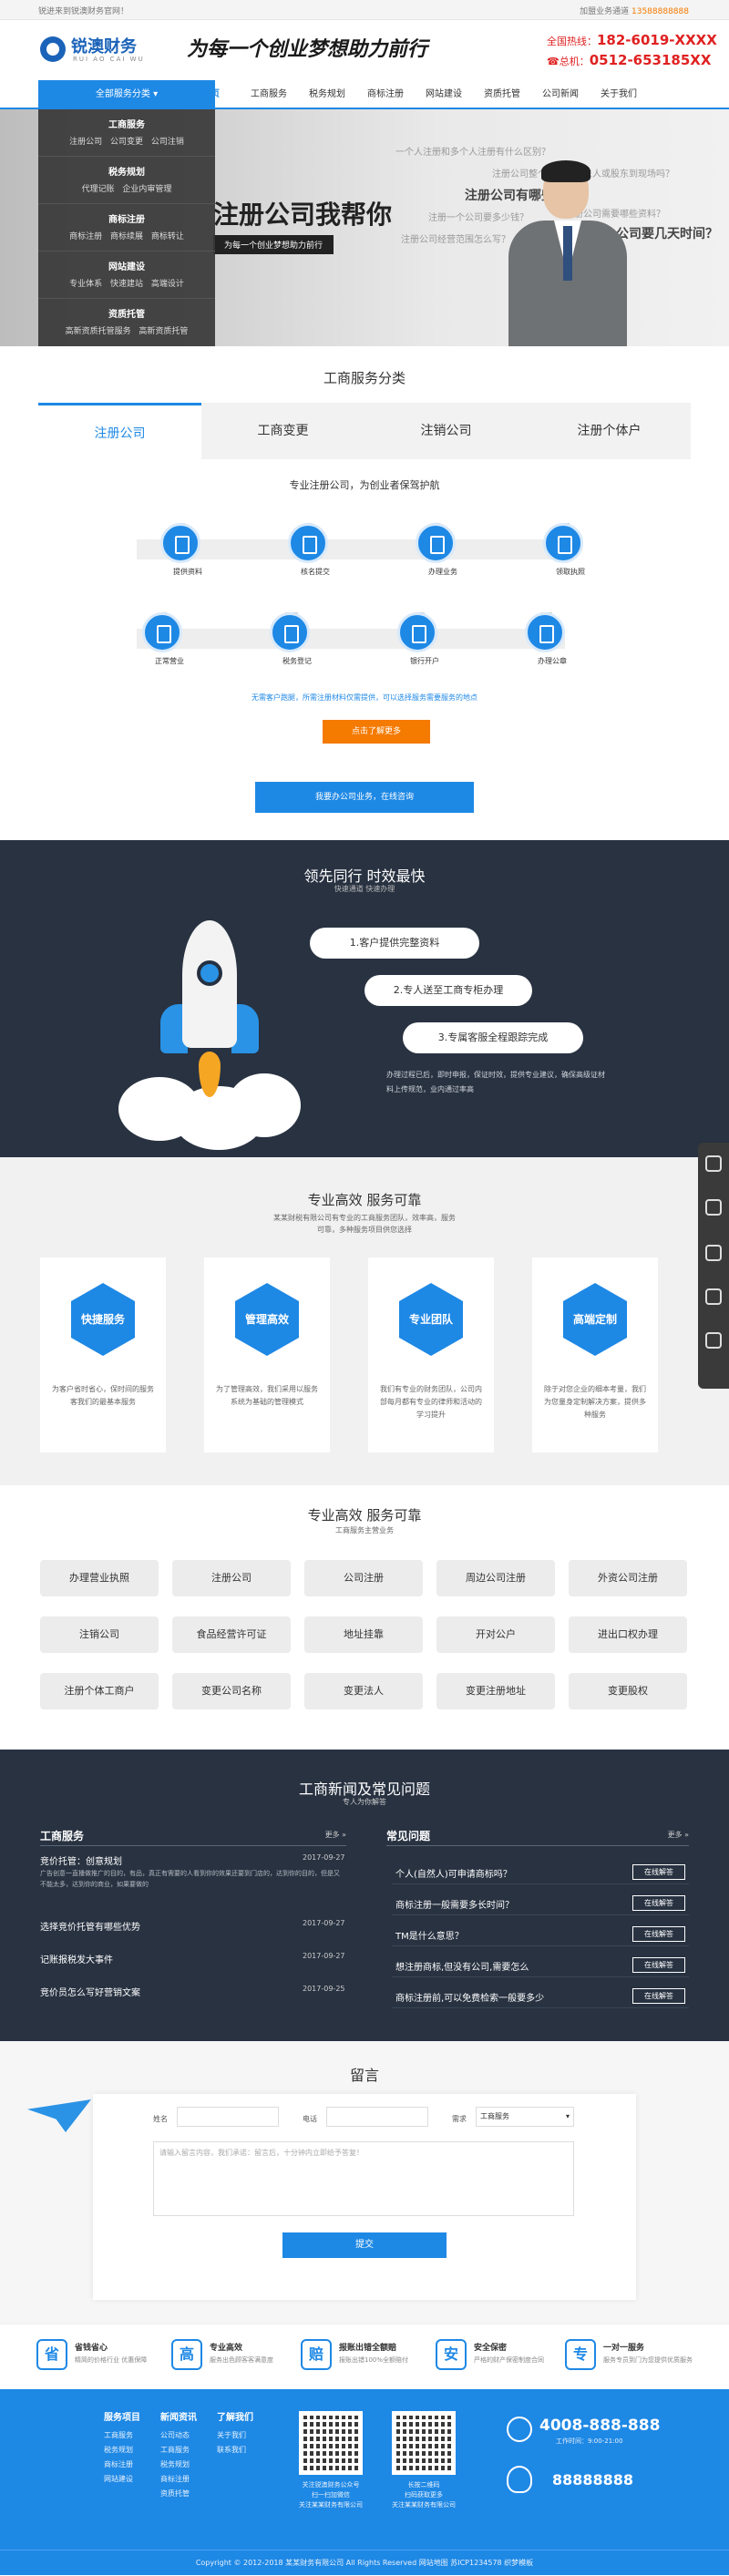 This screenshot has height=2576, width=729. I want to click on service-button: 变更法人, so click(363, 1691).